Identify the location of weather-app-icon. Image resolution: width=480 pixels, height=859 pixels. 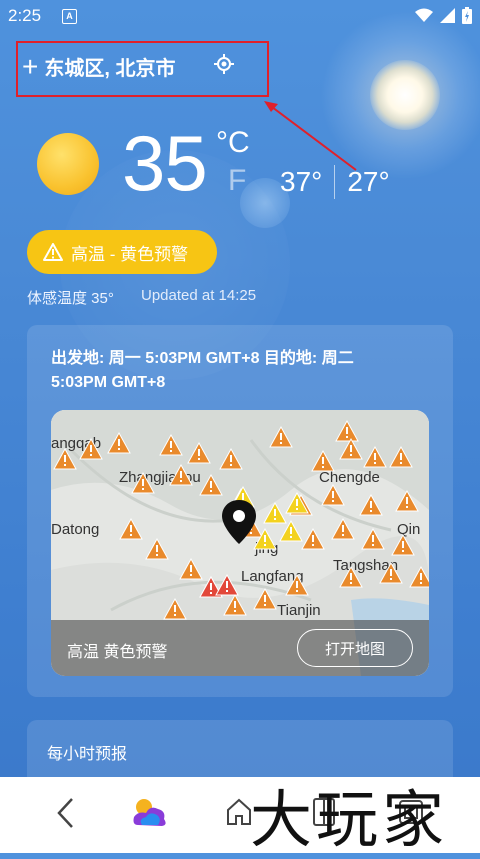
(150, 813).